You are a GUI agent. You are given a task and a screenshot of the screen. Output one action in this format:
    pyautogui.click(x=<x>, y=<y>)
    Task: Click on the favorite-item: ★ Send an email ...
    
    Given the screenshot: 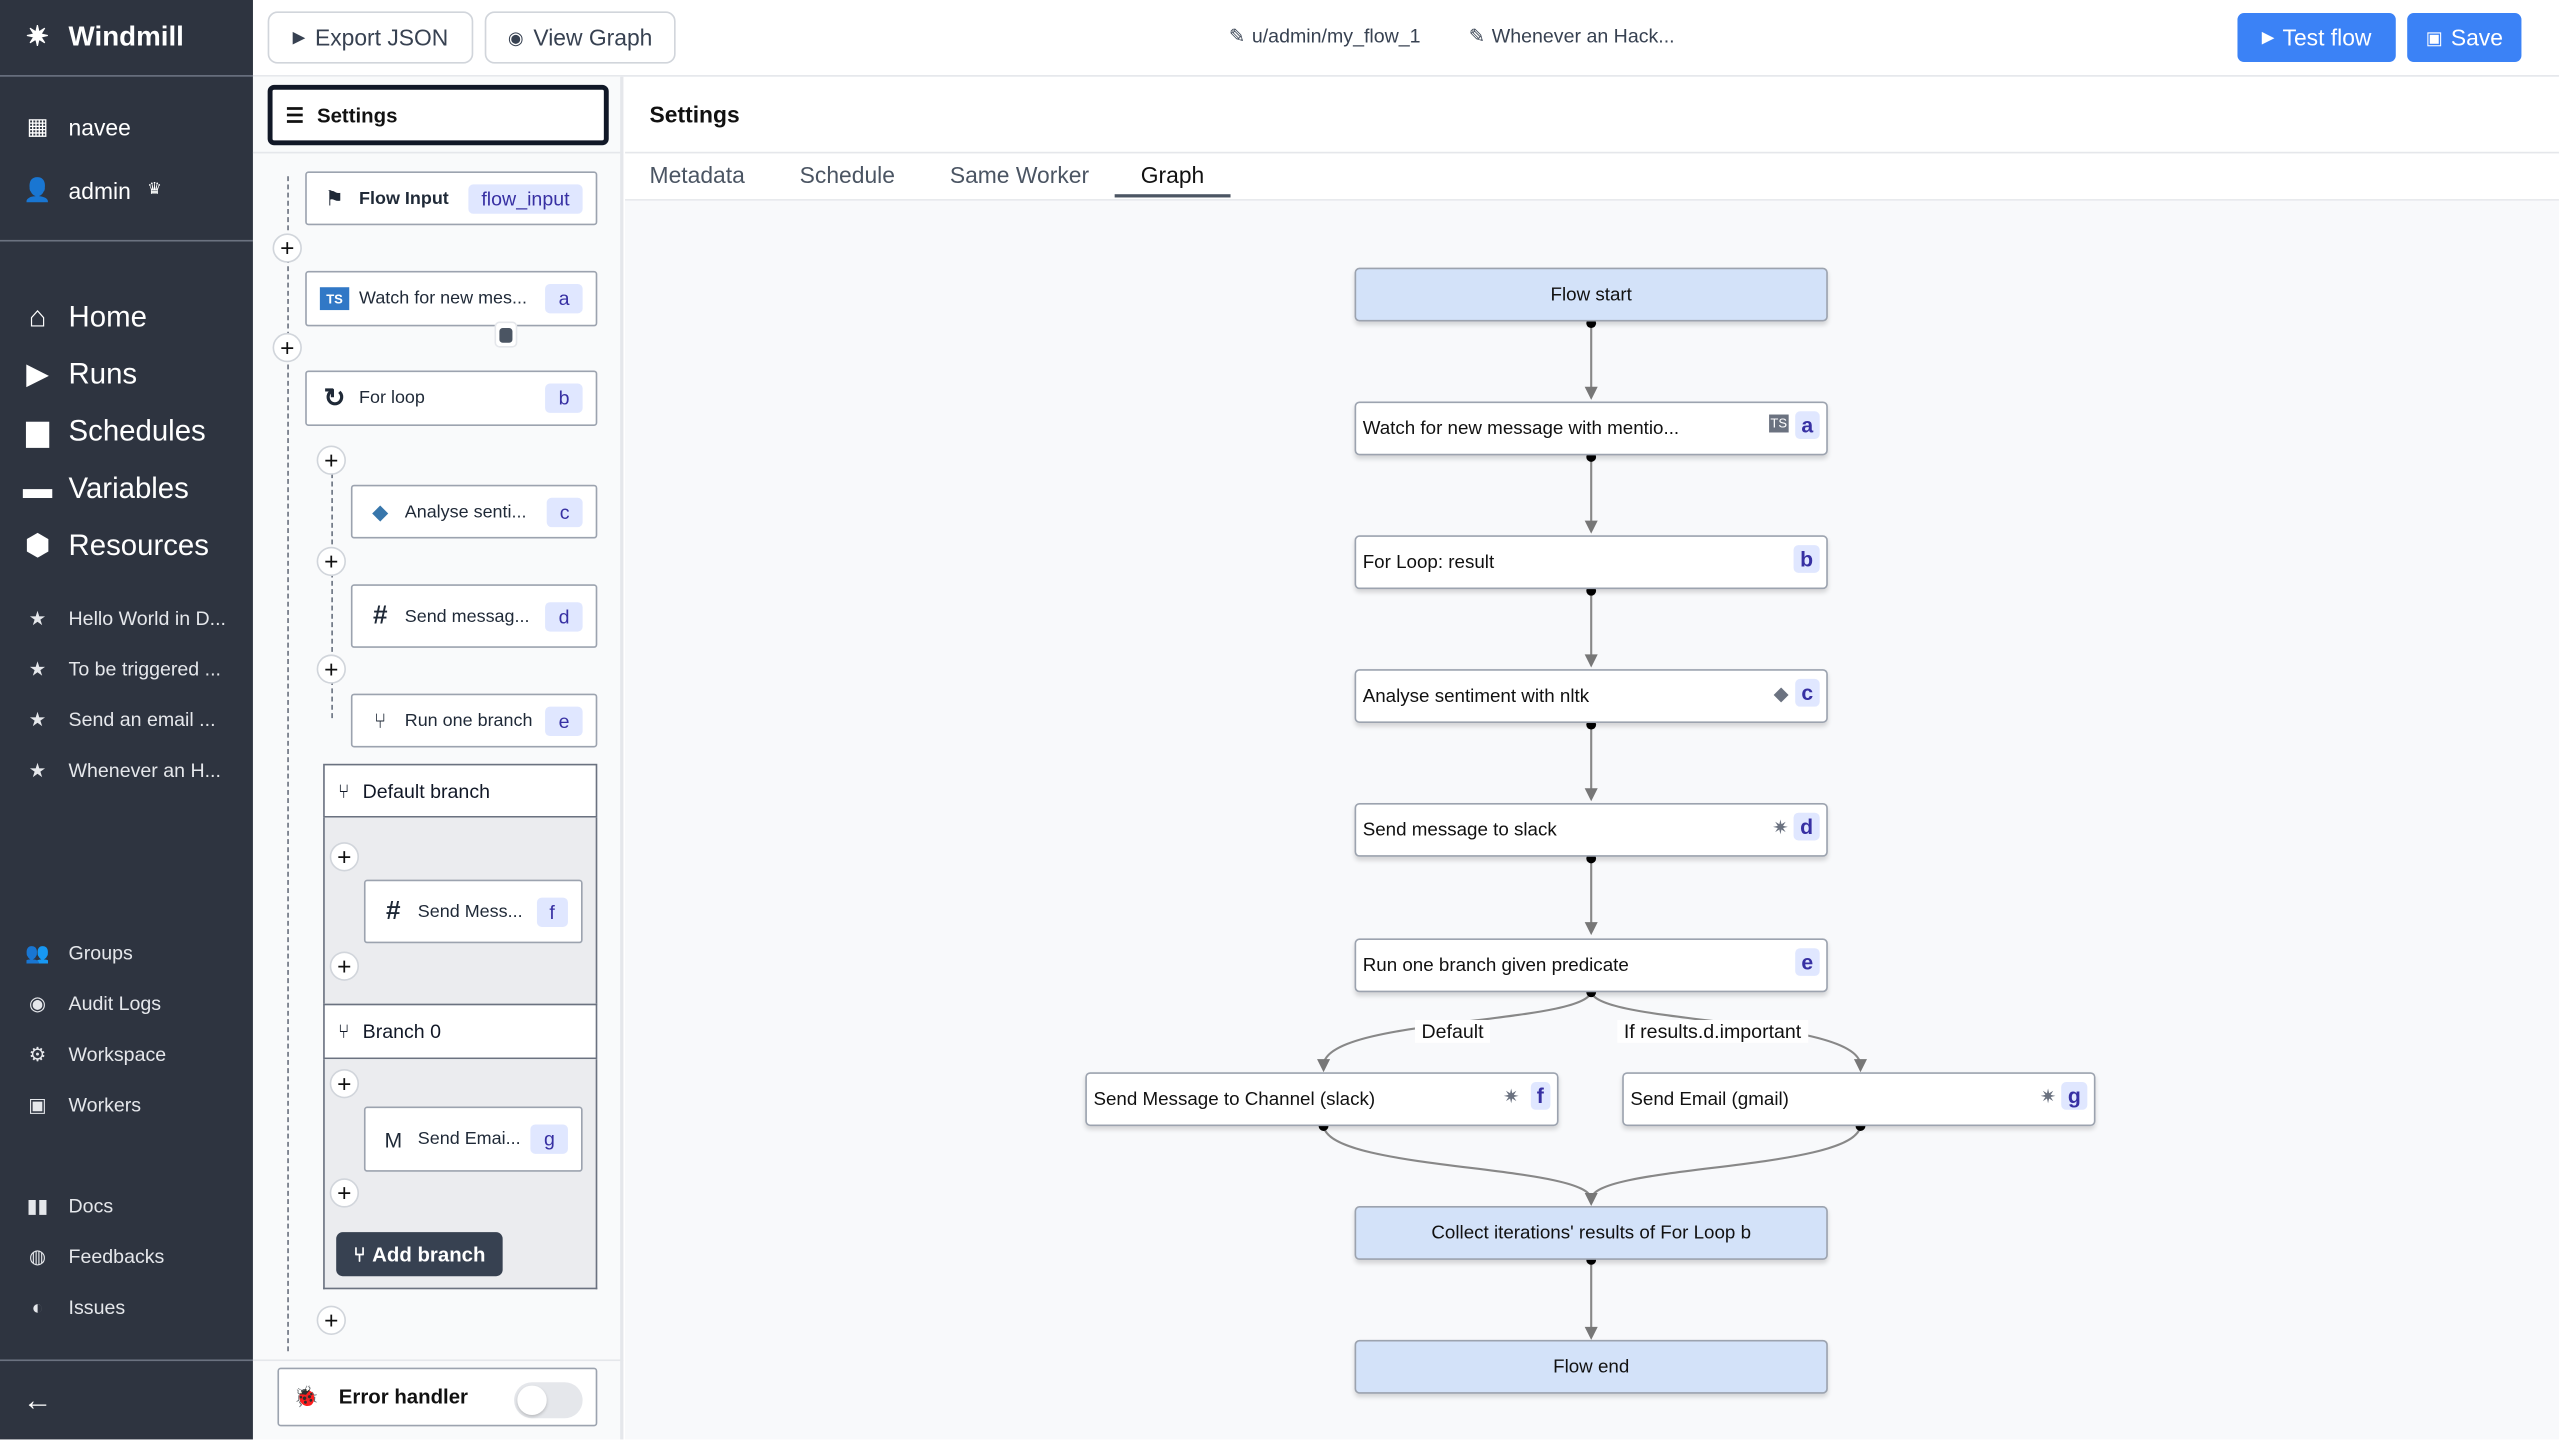 What is the action you would take?
    pyautogui.click(x=119, y=719)
    